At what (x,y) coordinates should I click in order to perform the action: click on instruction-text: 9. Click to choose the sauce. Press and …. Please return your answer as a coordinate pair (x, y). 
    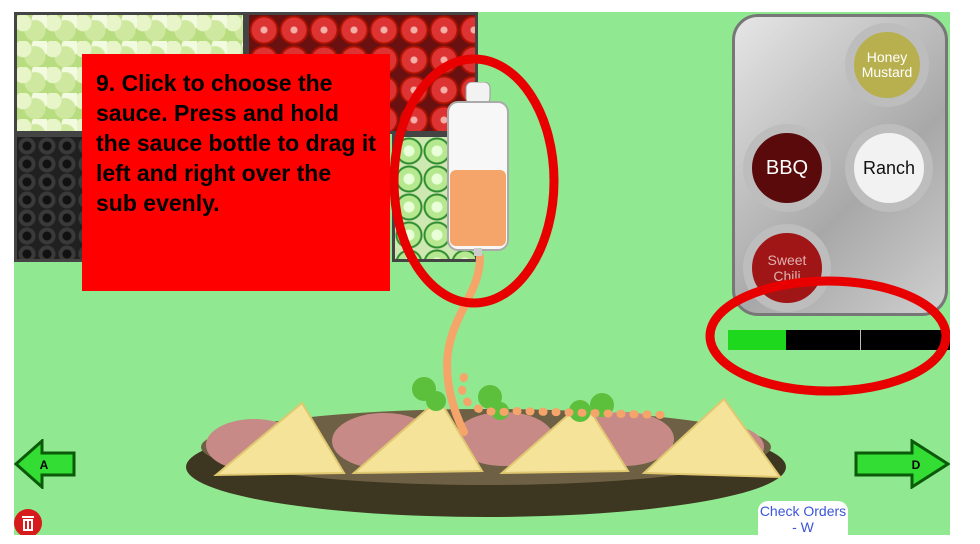
    Looking at the image, I should click on (236, 143).